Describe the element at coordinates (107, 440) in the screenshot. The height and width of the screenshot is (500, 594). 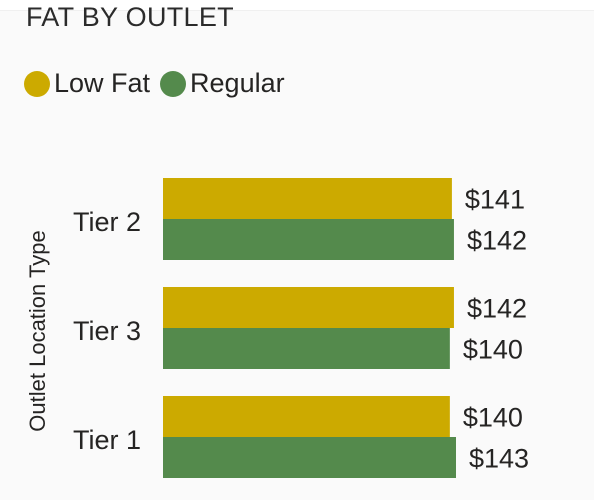
I see `category-label-tier-1: Tier 1` at that location.